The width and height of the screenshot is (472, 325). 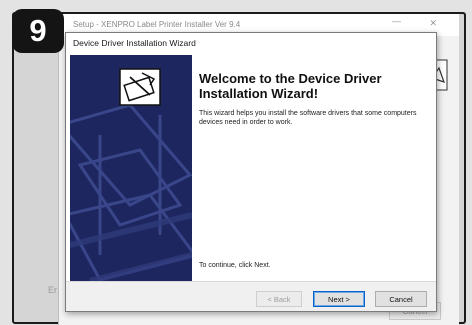 What do you see at coordinates (134, 43) in the screenshot?
I see `wizard-title: Device Driver Installation Wizard` at bounding box center [134, 43].